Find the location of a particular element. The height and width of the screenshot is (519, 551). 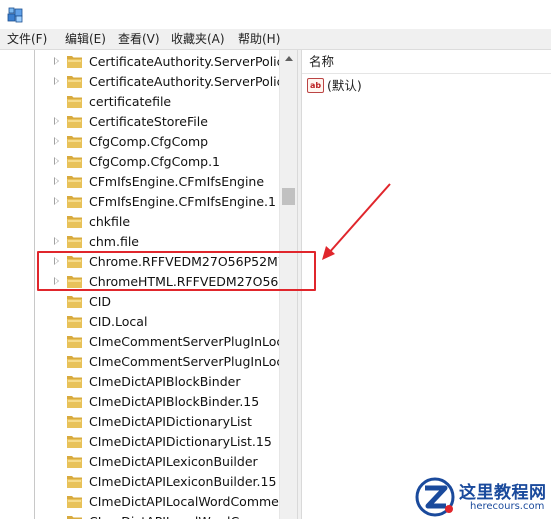

tree-item: CImeDictAPIBlockBinder.15 is located at coordinates (157, 402).